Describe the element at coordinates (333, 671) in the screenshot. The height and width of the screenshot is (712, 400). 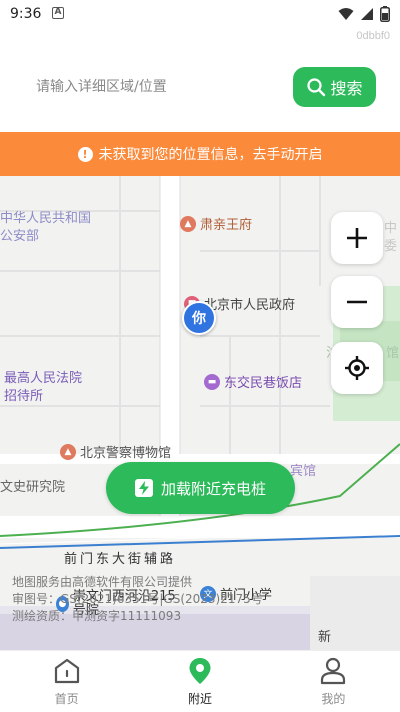
I see `user-icon` at that location.